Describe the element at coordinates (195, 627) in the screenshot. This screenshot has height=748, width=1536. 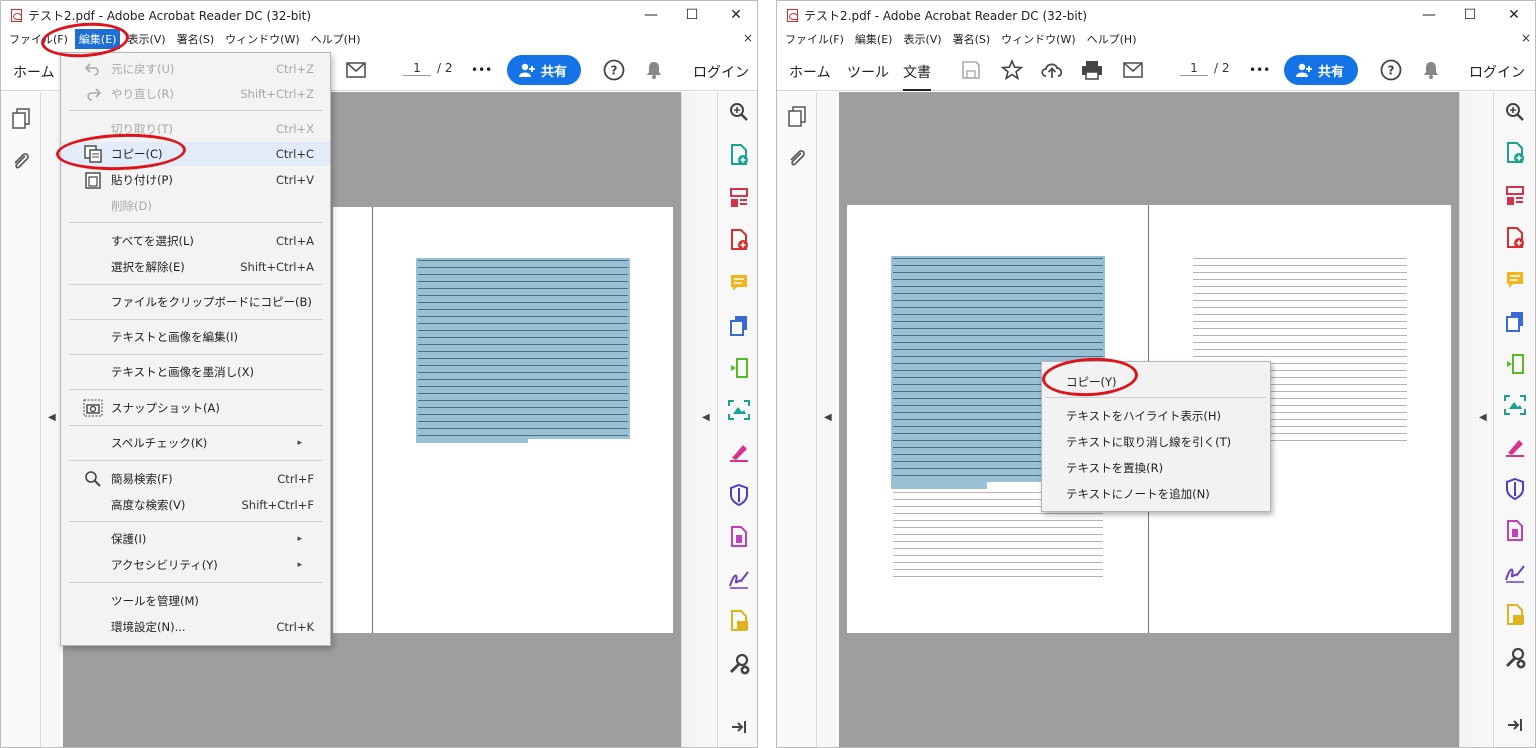
I see `menu-item-preferences: 環境設定(N)... Ctrl+K` at that location.